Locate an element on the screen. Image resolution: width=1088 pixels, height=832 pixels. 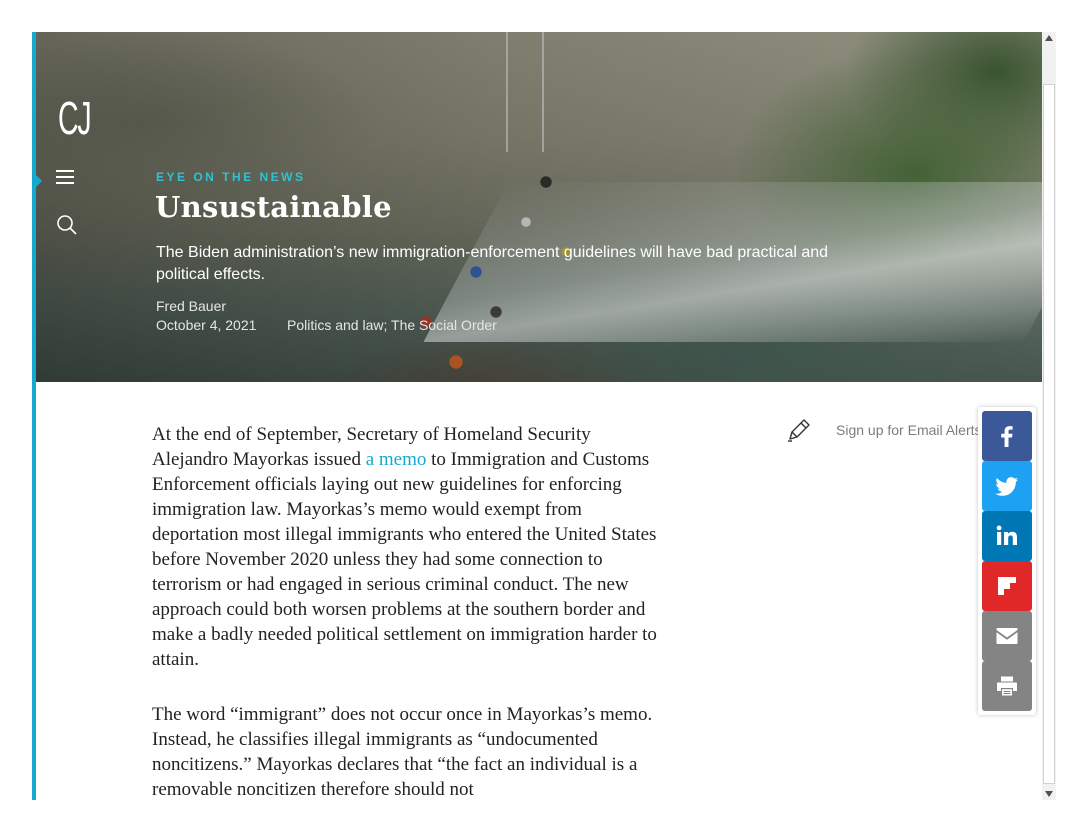
scrollbar-thumb is located at coordinates (1049, 434).